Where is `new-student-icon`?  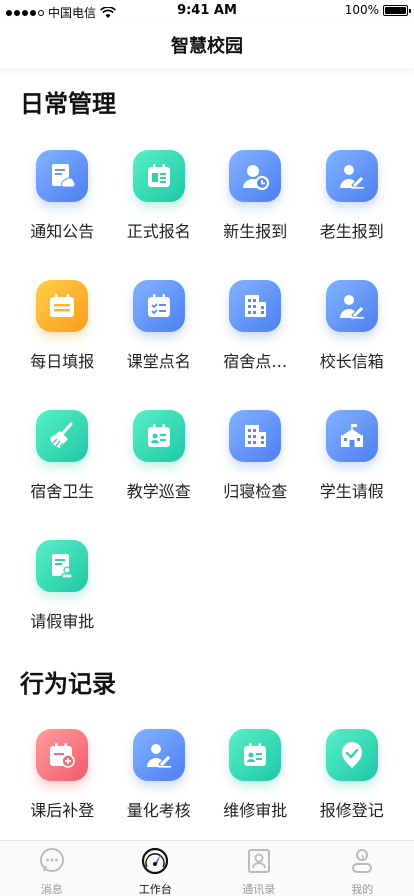
new-student-icon is located at coordinates (255, 176).